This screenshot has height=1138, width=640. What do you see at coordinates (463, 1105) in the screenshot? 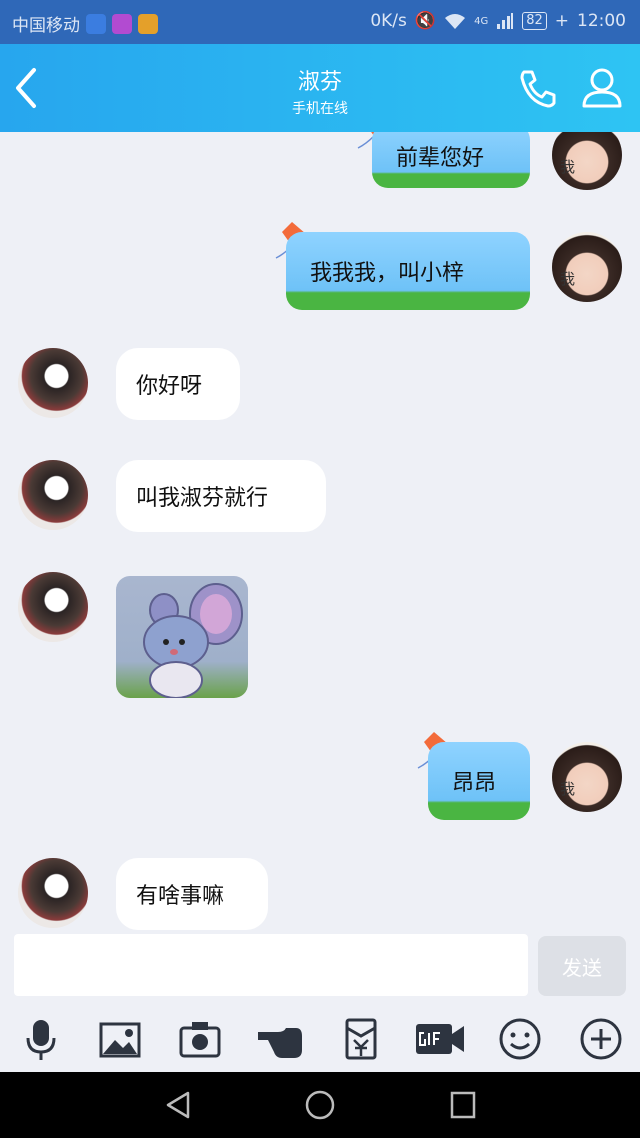
I see `system-recents-icon` at bounding box center [463, 1105].